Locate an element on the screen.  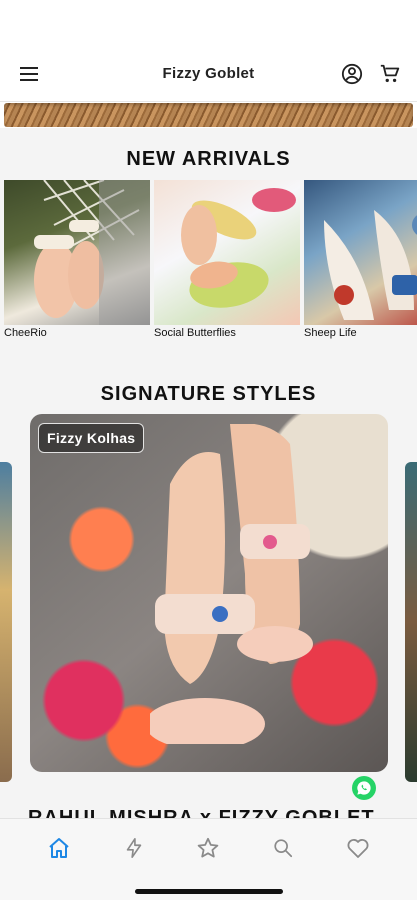
account-icon is located at coordinates (352, 73).